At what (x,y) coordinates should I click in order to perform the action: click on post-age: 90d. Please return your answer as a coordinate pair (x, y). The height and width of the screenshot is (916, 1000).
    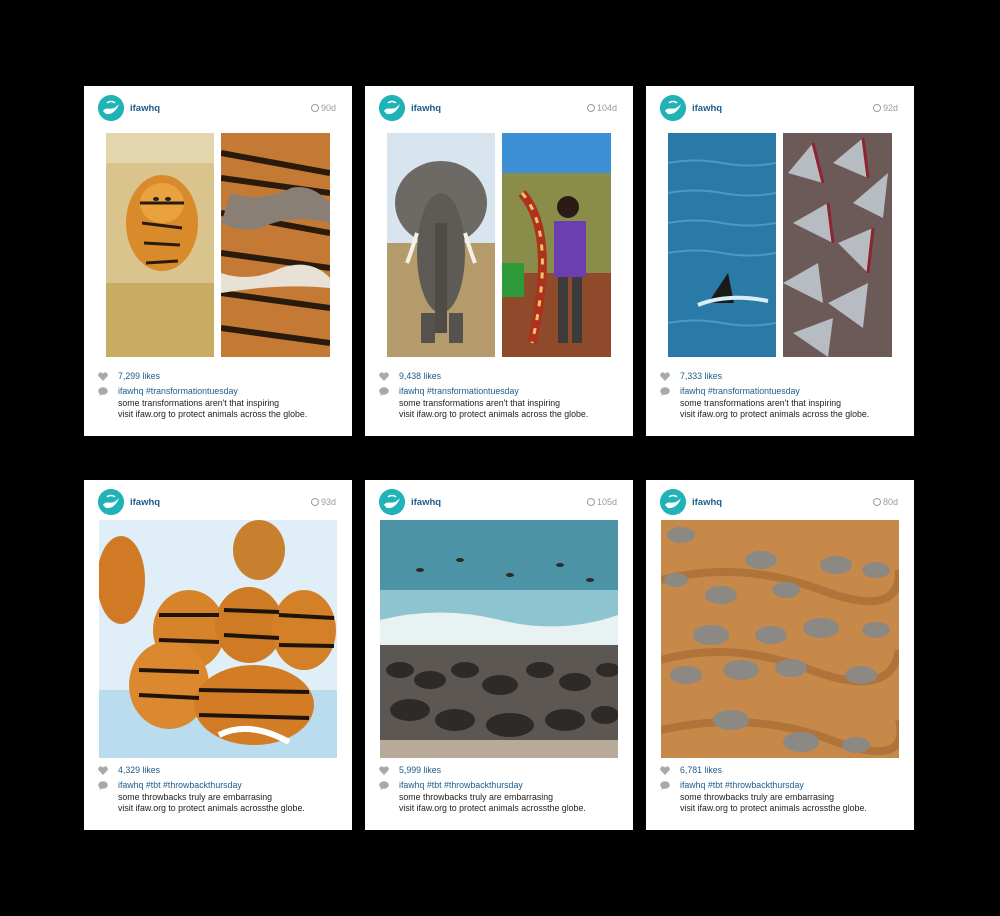
    Looking at the image, I should click on (323, 108).